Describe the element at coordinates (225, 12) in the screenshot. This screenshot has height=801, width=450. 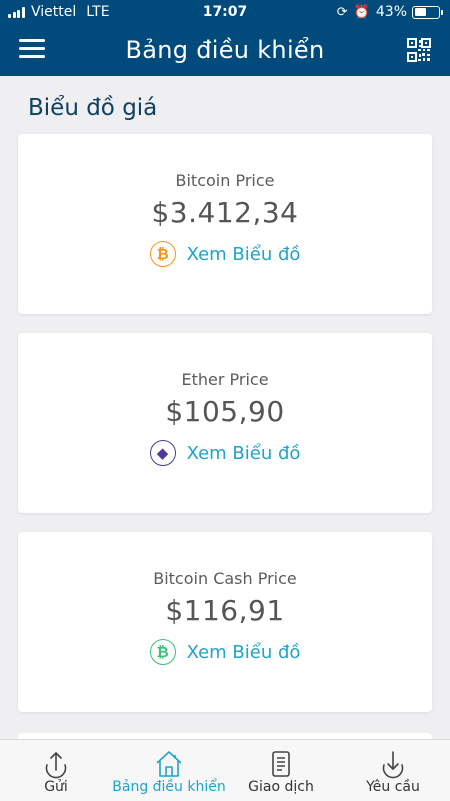
I see `status-bar: Viettel LTE 17:07 ⟳ ⏰ 43%` at that location.